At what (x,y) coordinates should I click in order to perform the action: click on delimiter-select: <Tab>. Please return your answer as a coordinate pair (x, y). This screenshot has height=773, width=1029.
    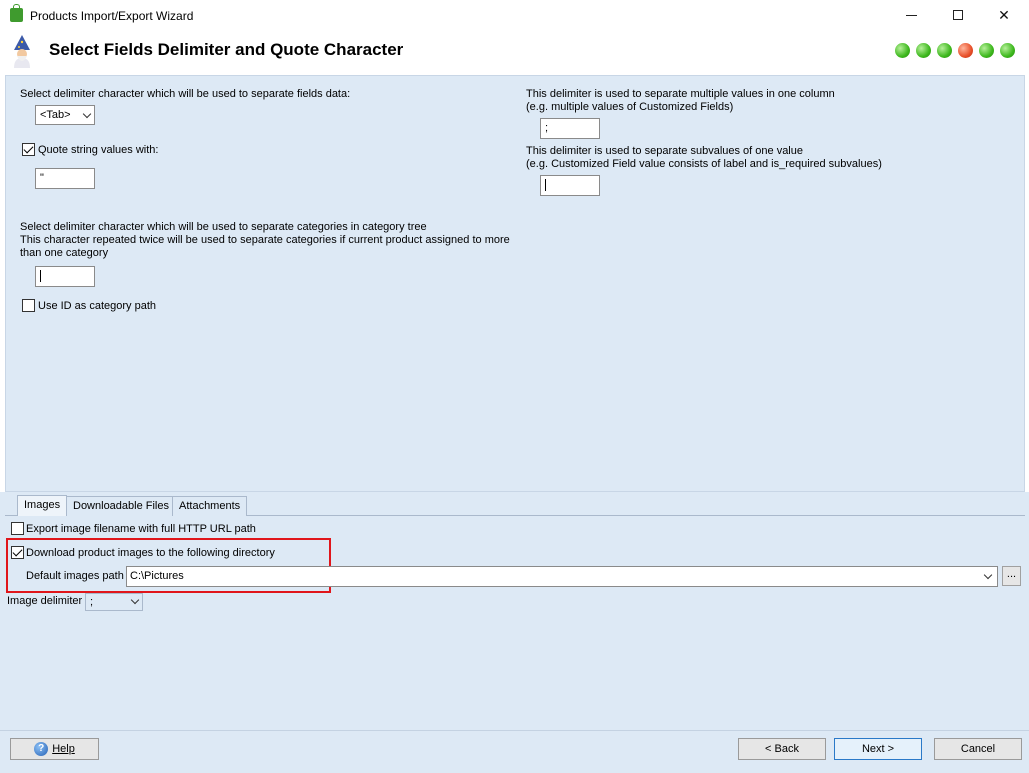
    Looking at the image, I should click on (65, 115).